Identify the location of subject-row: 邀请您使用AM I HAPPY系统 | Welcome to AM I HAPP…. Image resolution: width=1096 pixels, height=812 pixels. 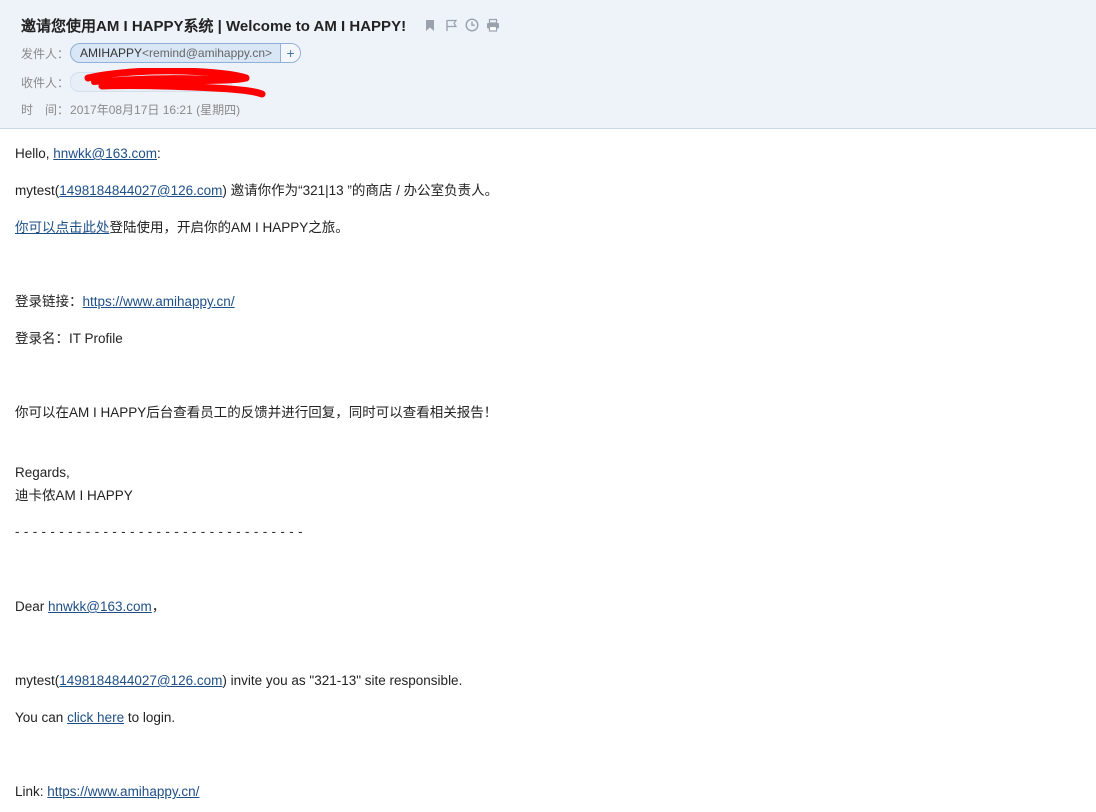
(261, 25).